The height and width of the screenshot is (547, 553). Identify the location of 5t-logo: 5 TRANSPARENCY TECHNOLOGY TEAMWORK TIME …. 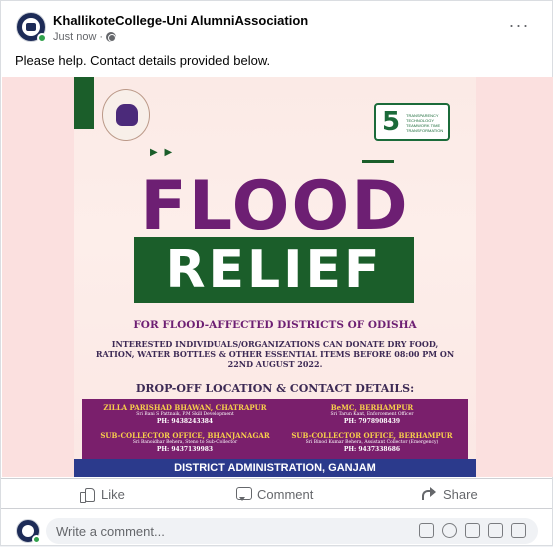
(412, 122).